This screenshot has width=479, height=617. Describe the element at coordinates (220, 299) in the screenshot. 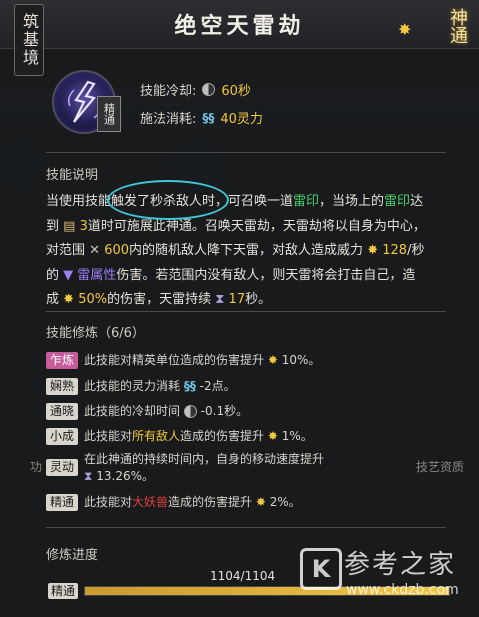

I see `hourglass-icon: ⧗` at that location.